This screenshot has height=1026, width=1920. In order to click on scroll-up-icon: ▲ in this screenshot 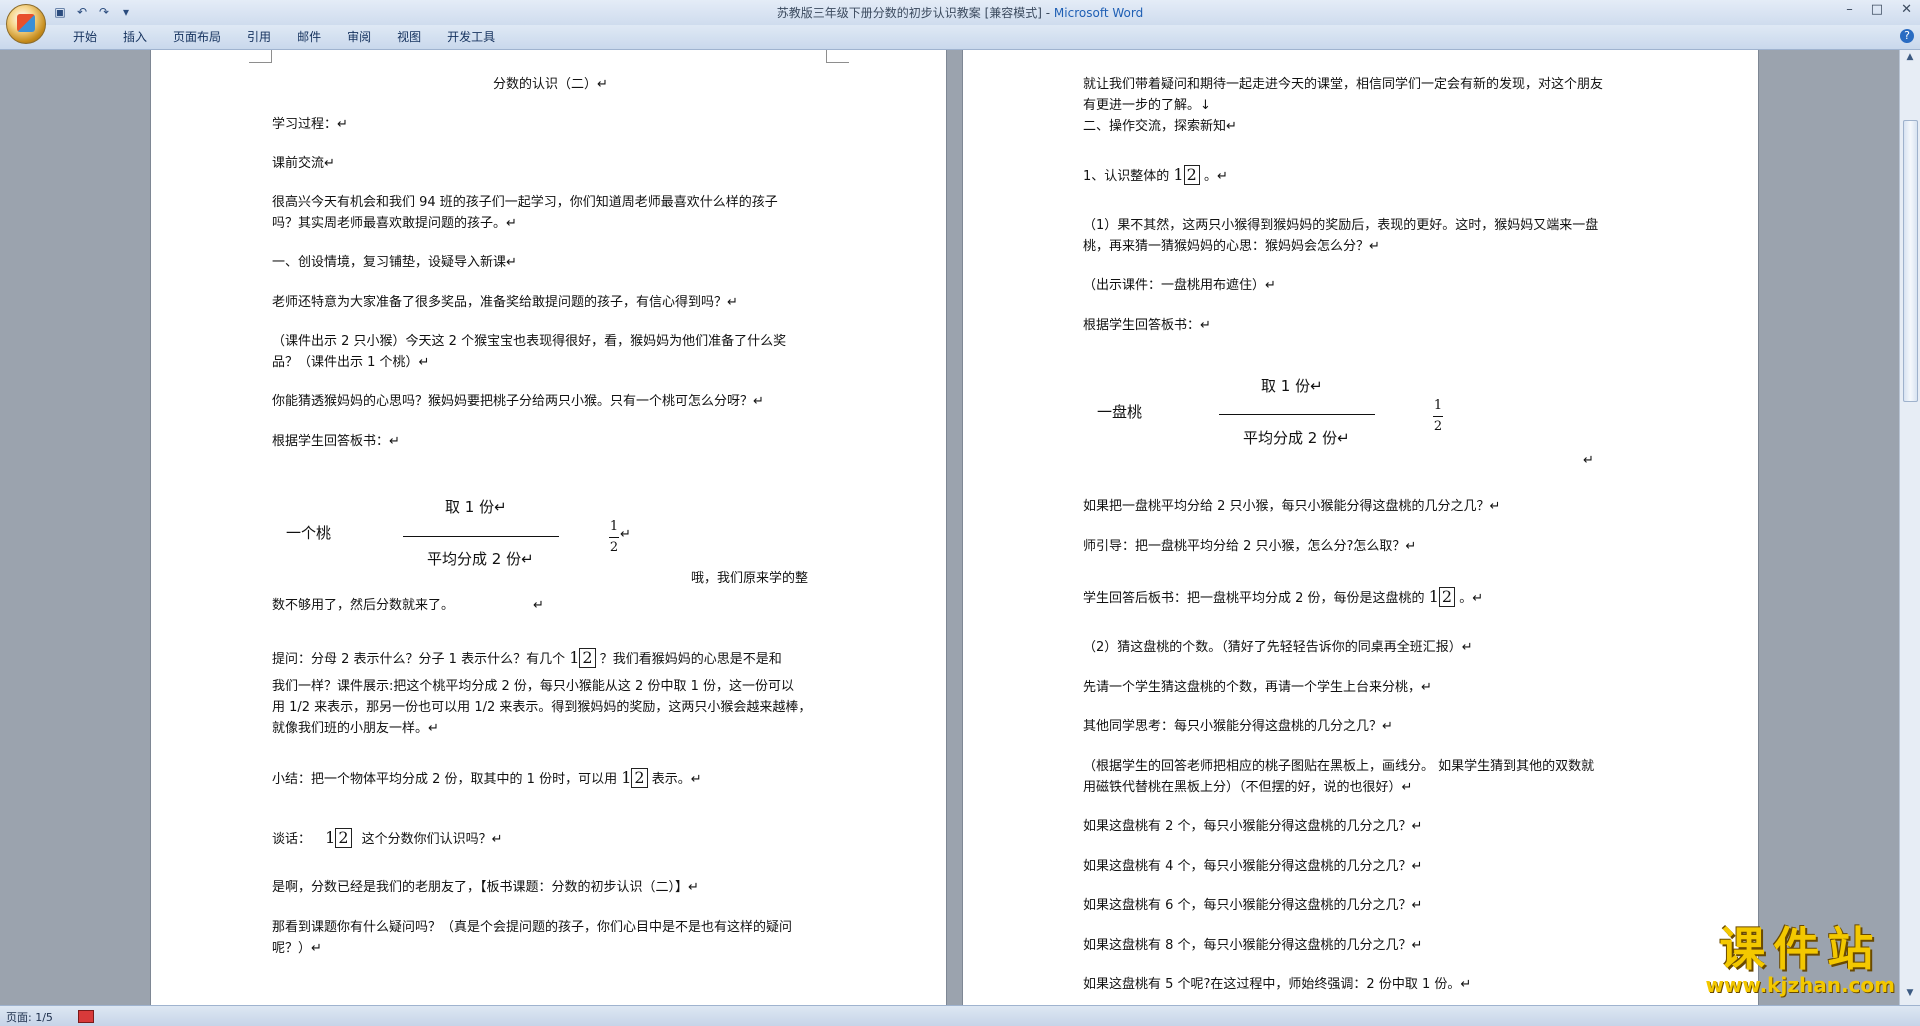, I will do `click(1910, 59)`.